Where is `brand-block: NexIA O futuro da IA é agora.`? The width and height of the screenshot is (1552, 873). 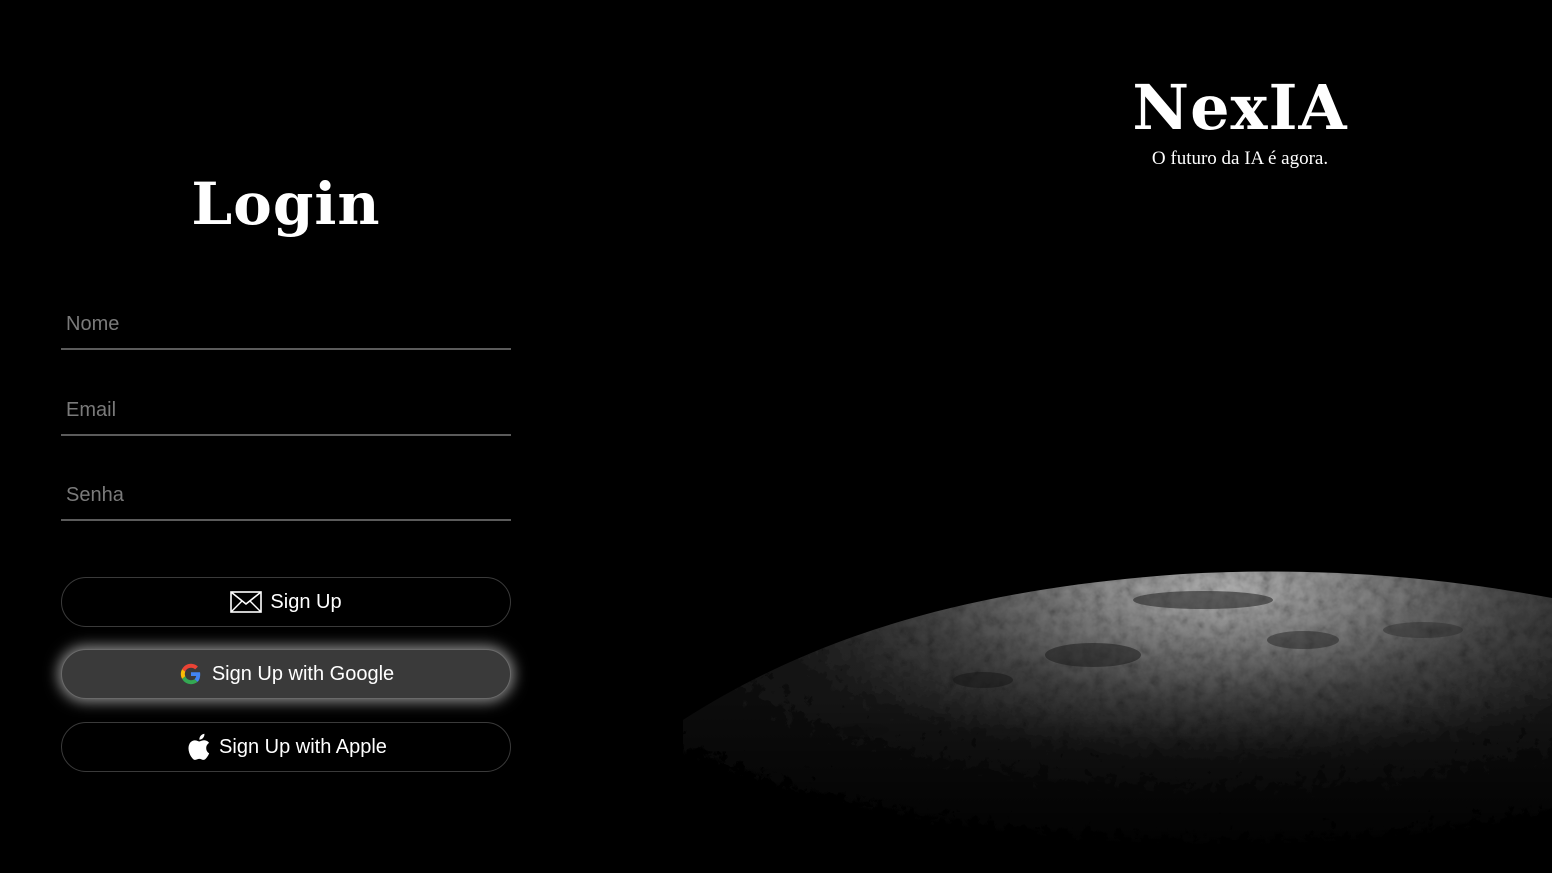
brand-block: NexIA O futuro da IA é agora. is located at coordinates (1240, 120).